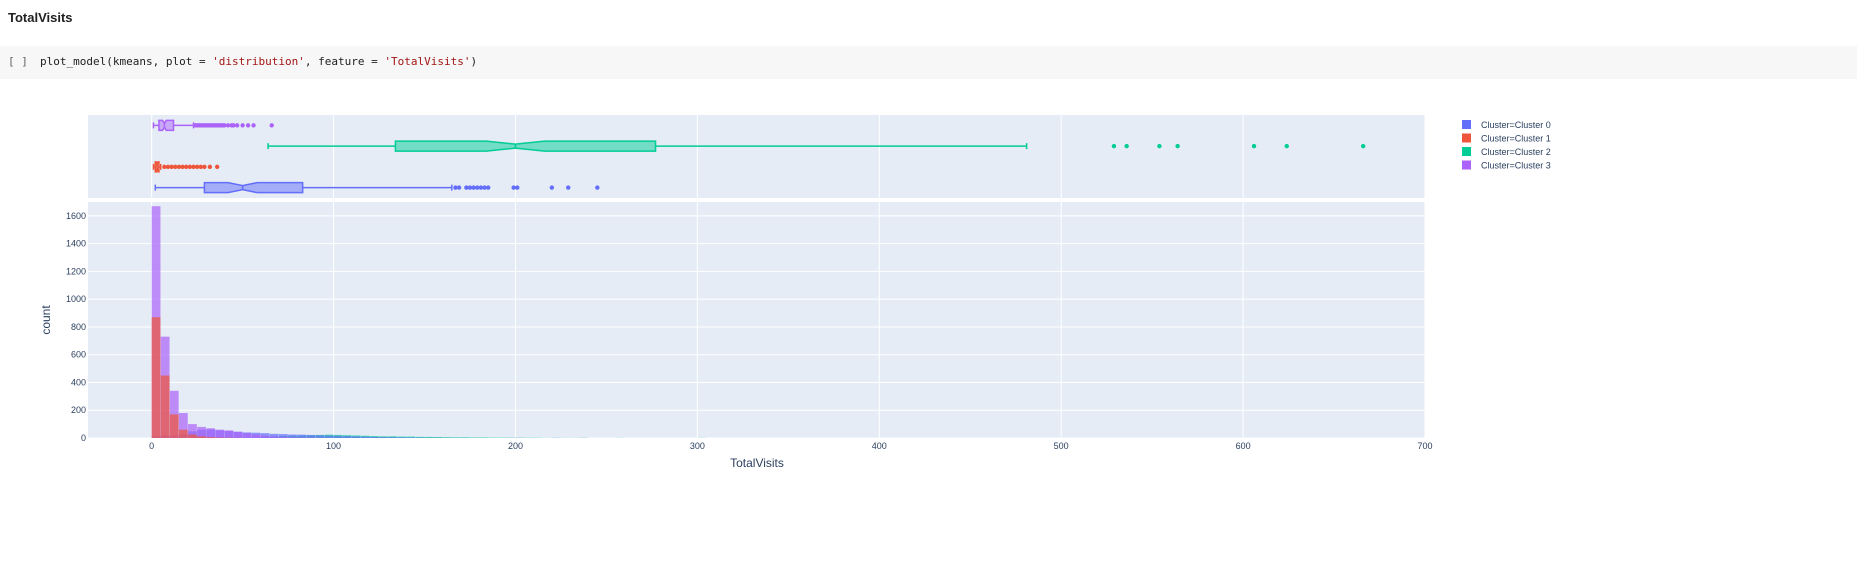  What do you see at coordinates (76, 271) in the screenshot?
I see `y-tick-label: 1200` at bounding box center [76, 271].